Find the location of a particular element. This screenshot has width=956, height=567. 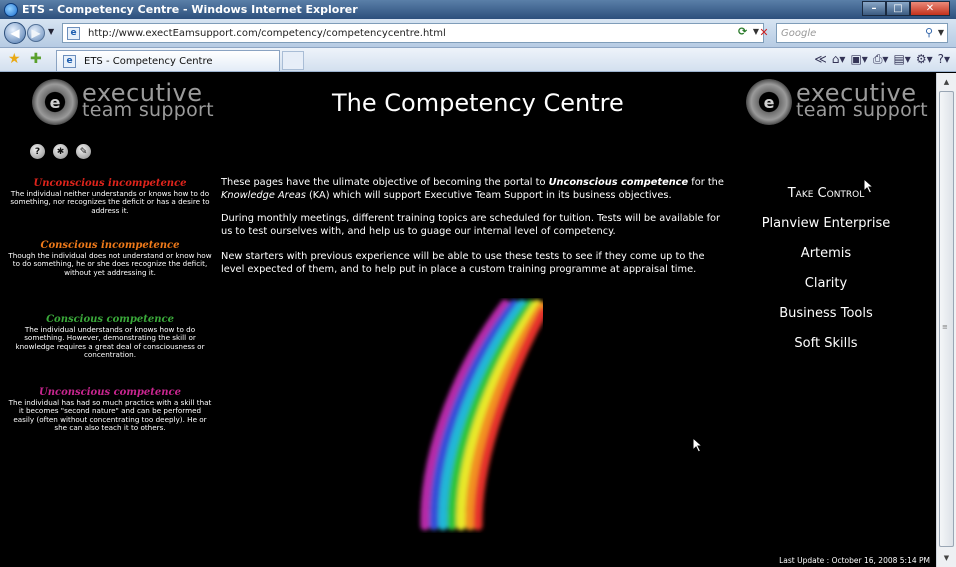

intro-emphasis: Unconscious competence is located at coordinates (618, 182).